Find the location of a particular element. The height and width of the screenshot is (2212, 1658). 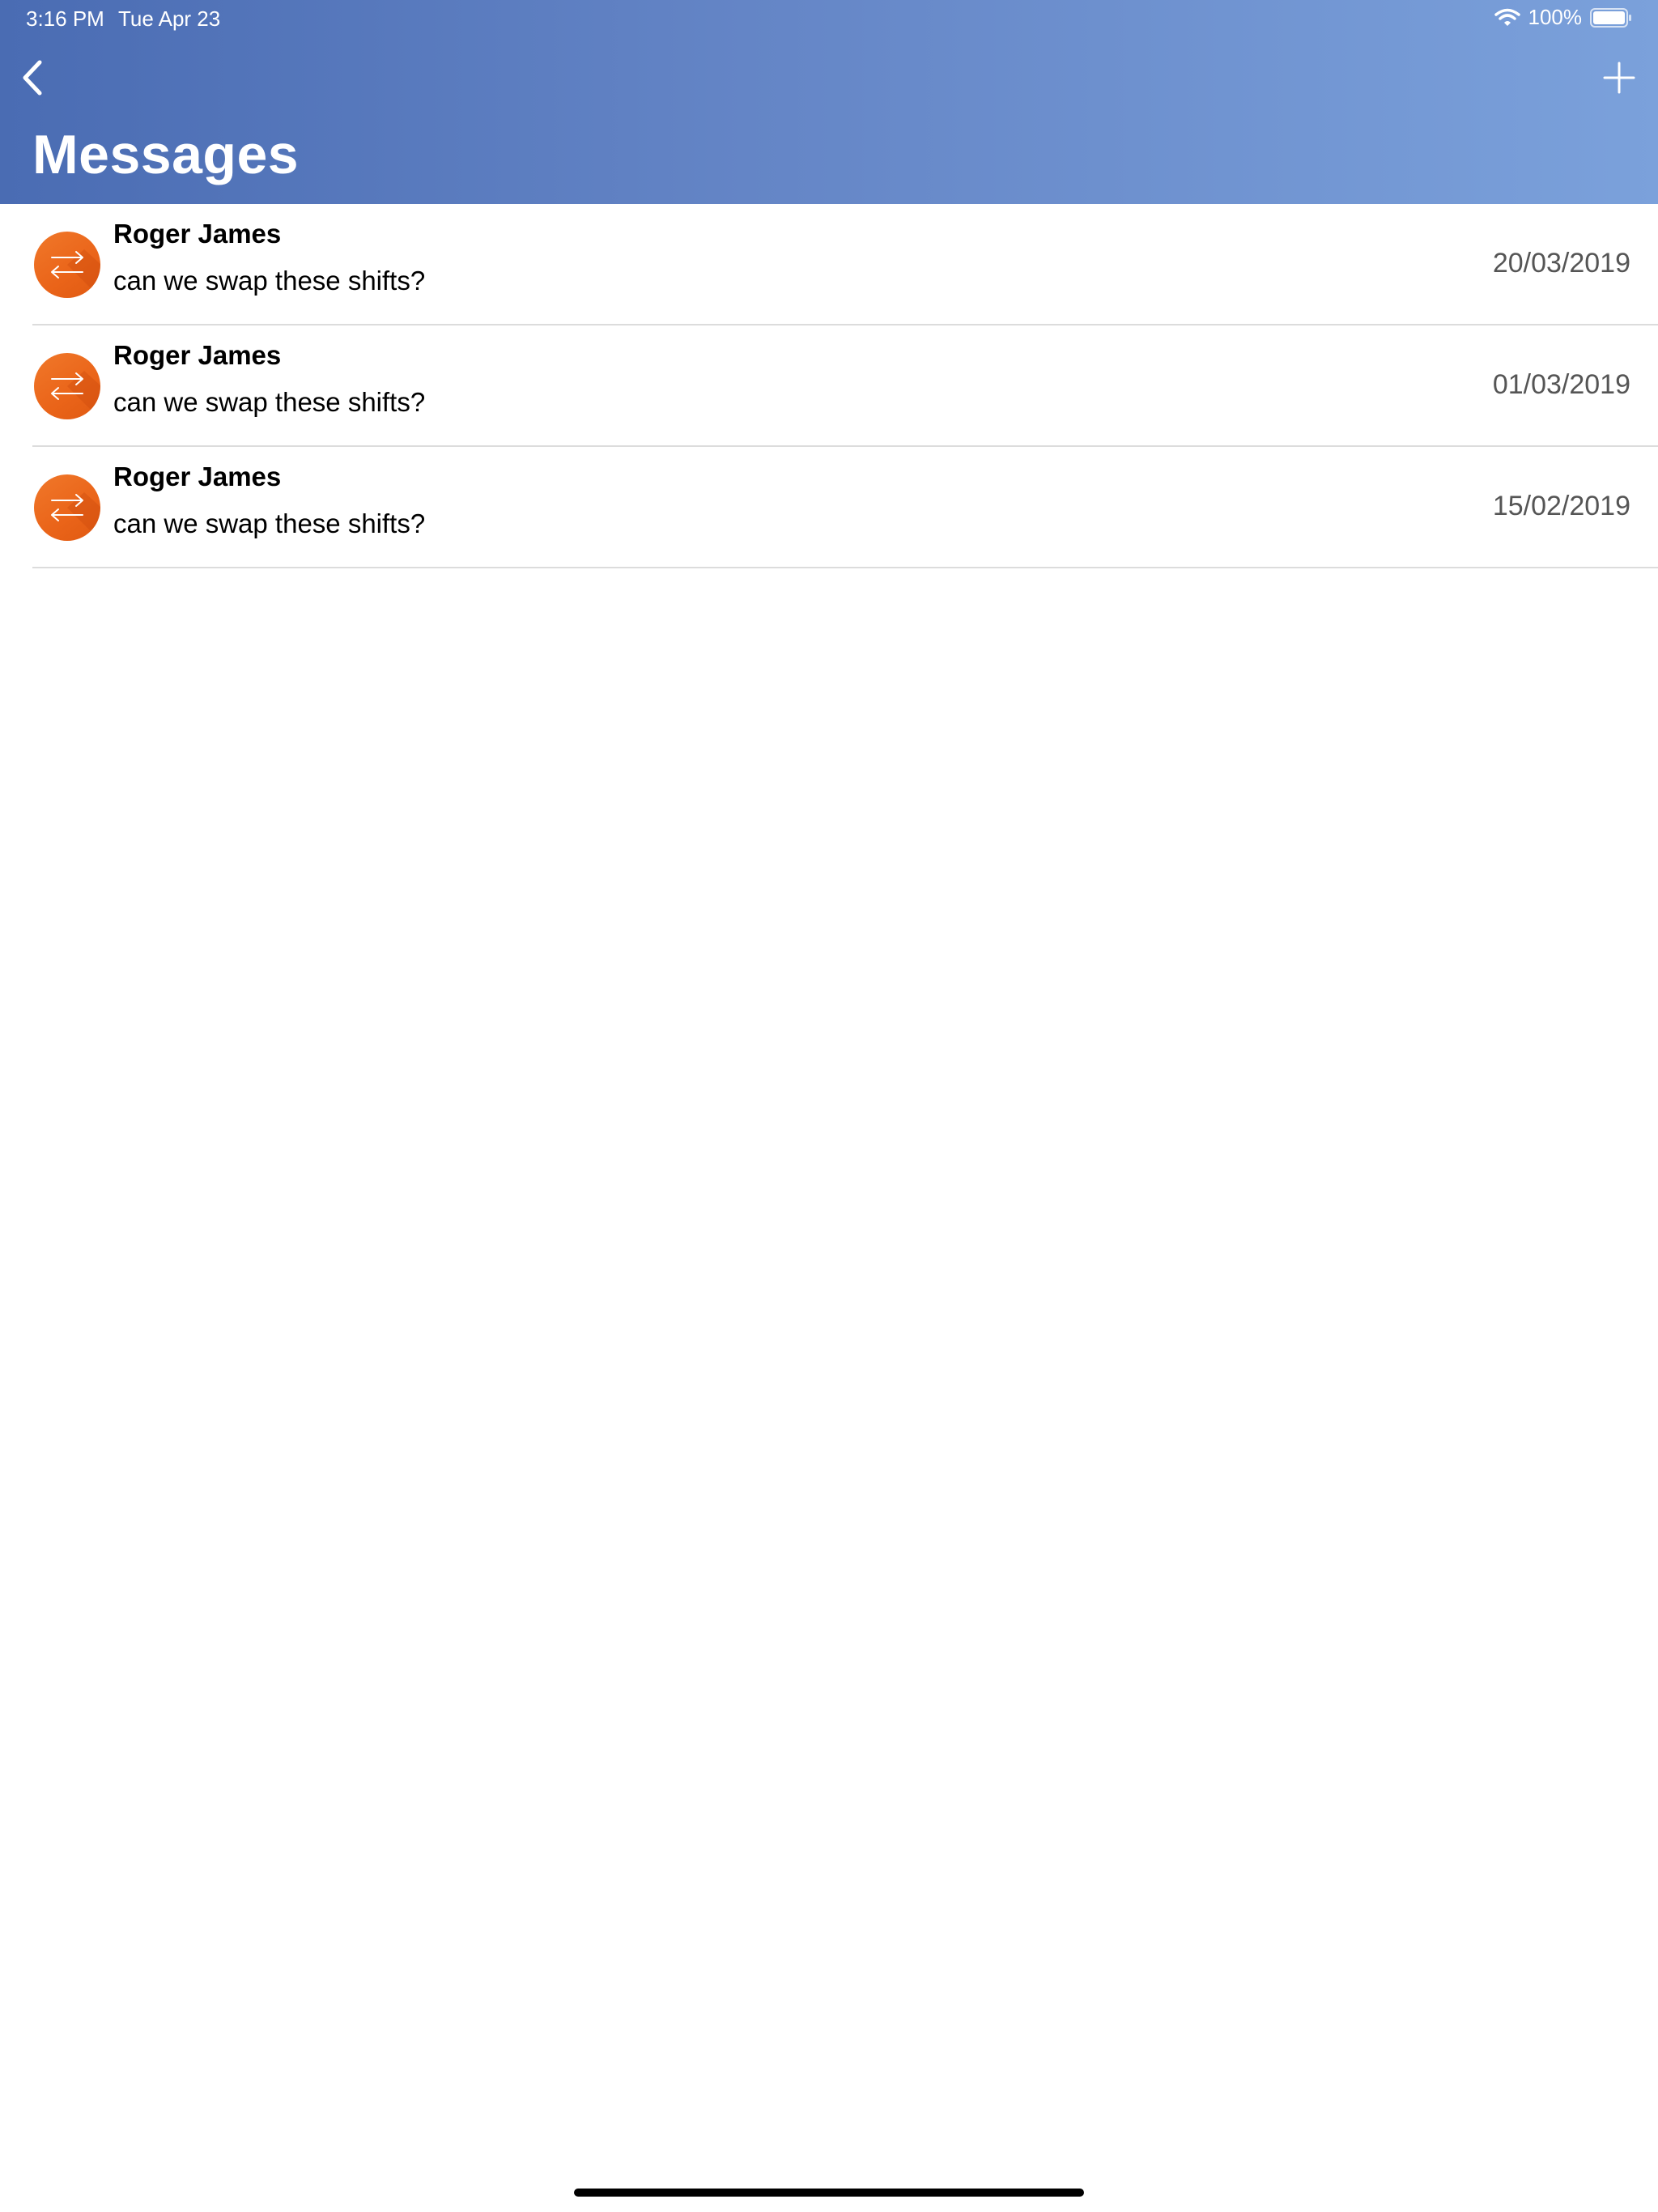

home-indicator is located at coordinates (829, 2193).